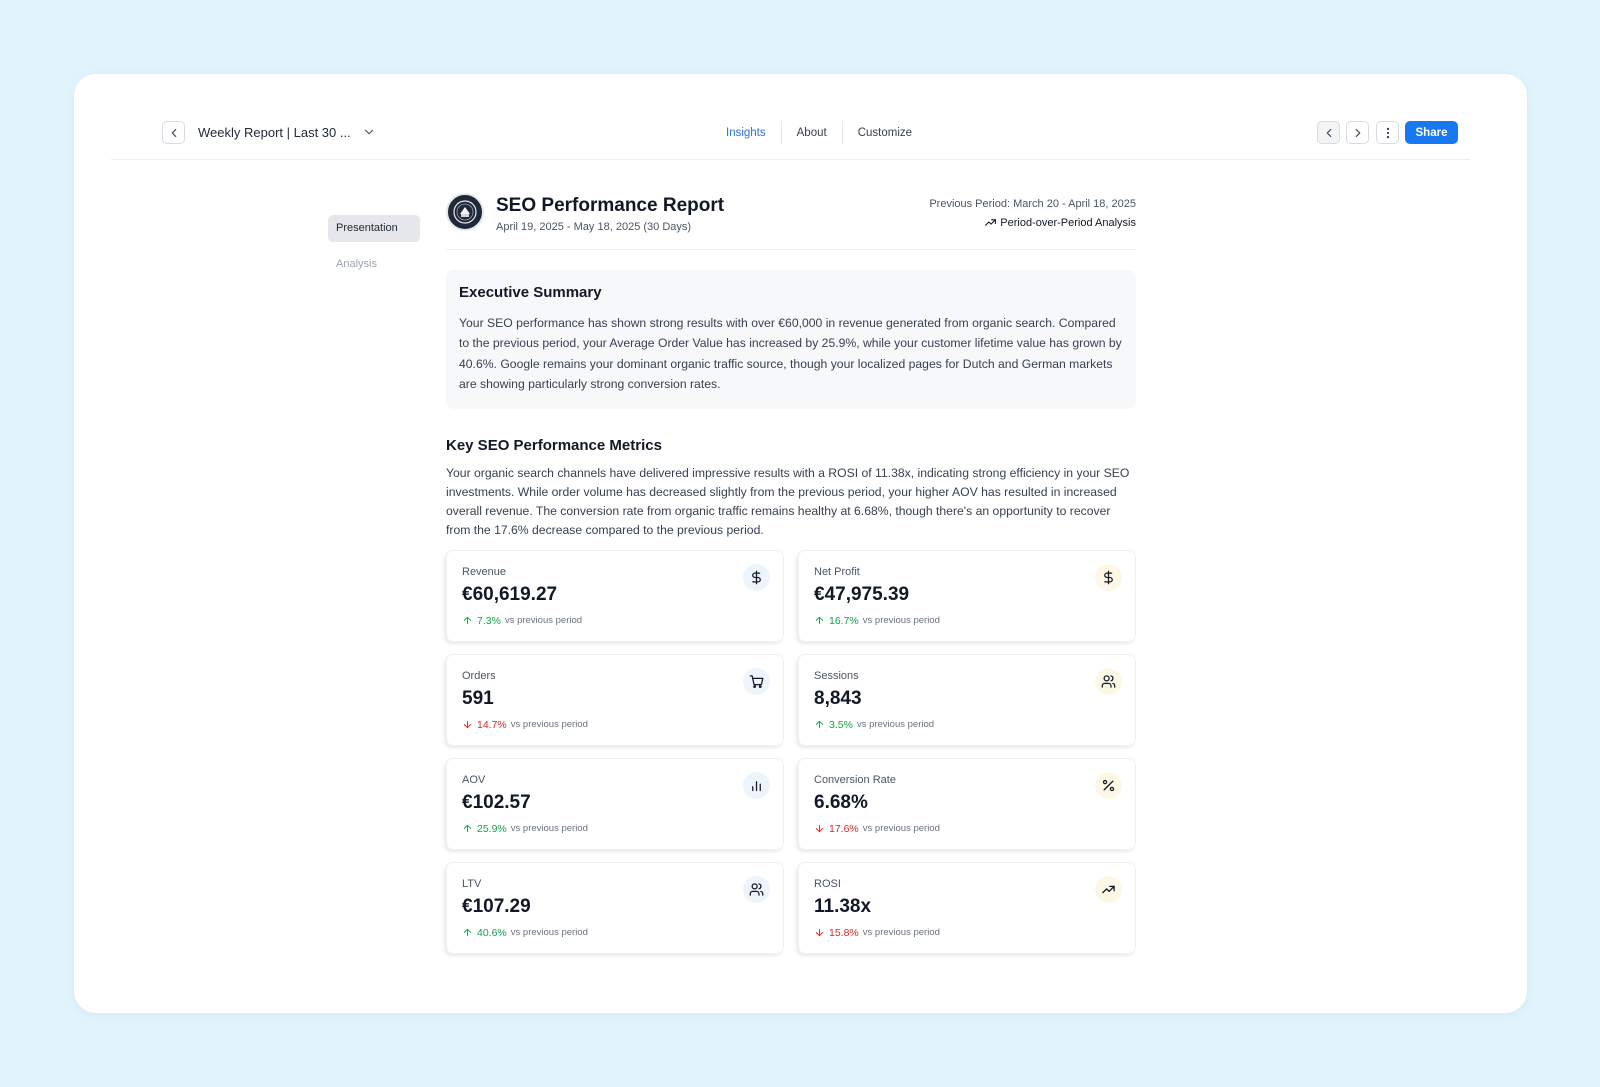  I want to click on metric-change-percent: 15.8%, so click(844, 932).